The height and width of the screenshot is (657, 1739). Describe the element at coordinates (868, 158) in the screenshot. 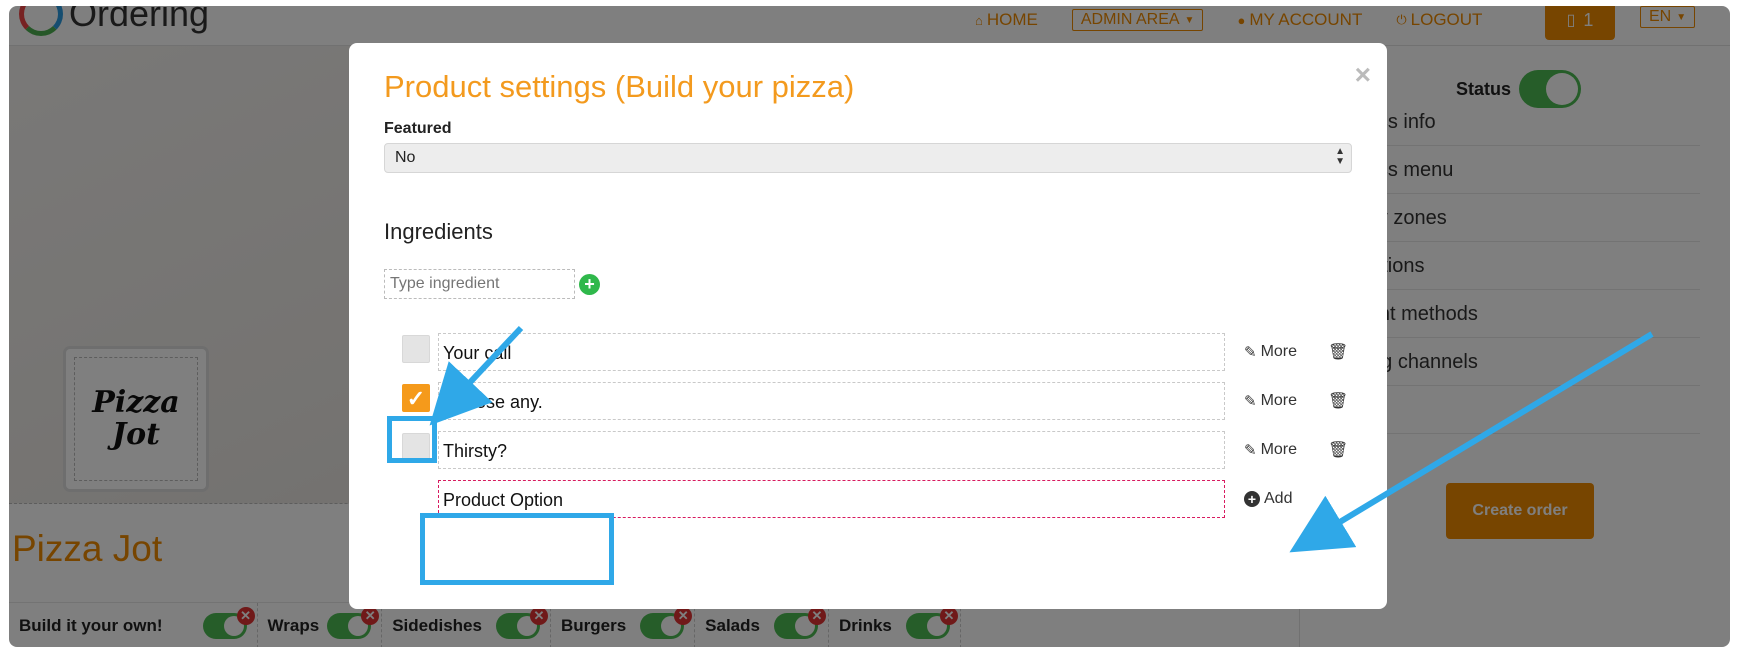

I see `featured-select: No ▲ ▼` at that location.